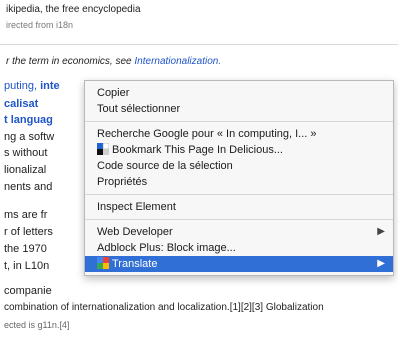  Describe the element at coordinates (103, 263) in the screenshot. I see `google-translate-icon` at that location.